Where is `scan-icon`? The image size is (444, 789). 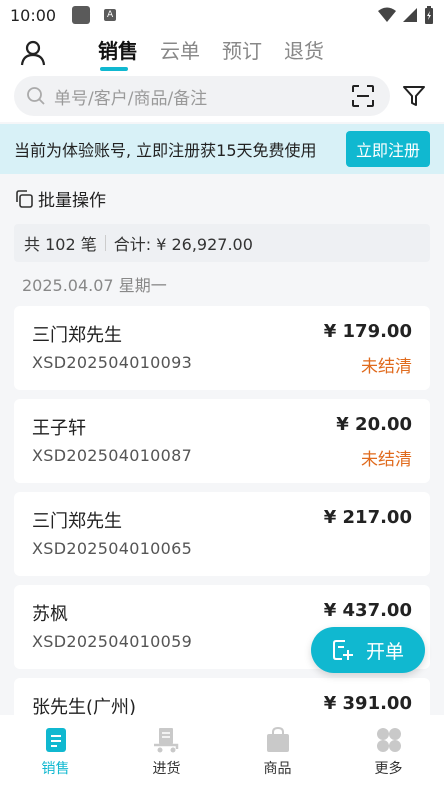 scan-icon is located at coordinates (363, 96).